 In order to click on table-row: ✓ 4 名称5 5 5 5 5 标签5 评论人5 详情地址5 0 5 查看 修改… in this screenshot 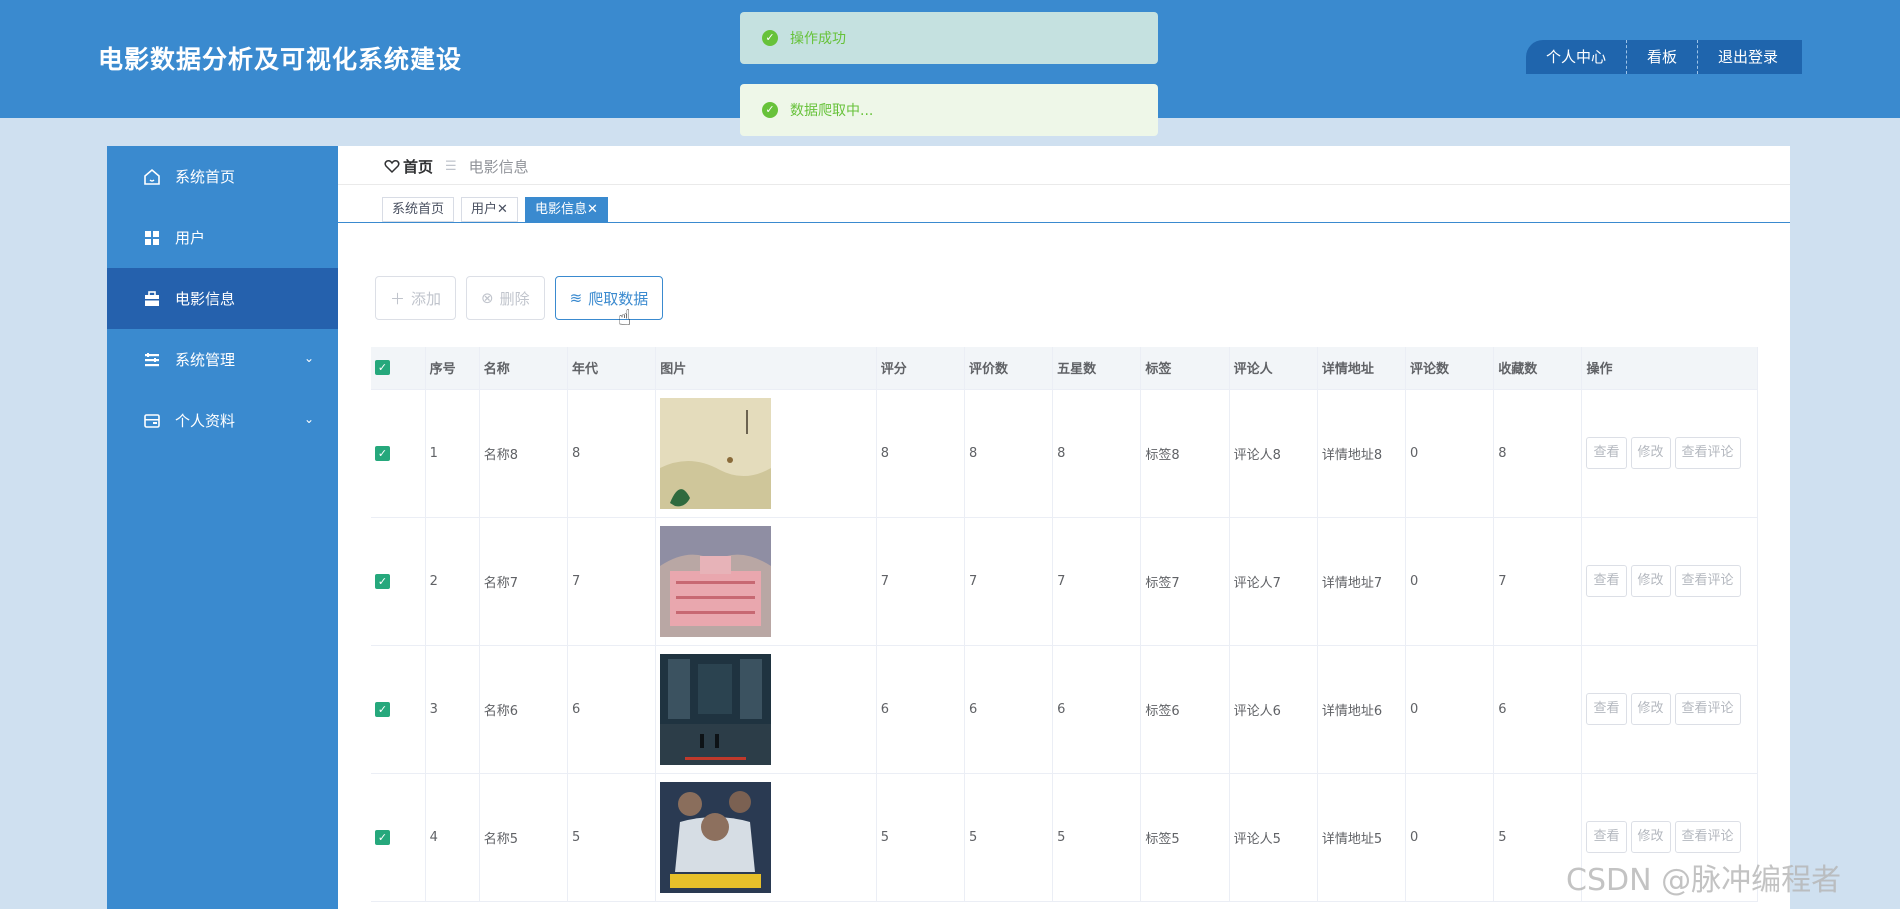, I will do `click(1064, 837)`.